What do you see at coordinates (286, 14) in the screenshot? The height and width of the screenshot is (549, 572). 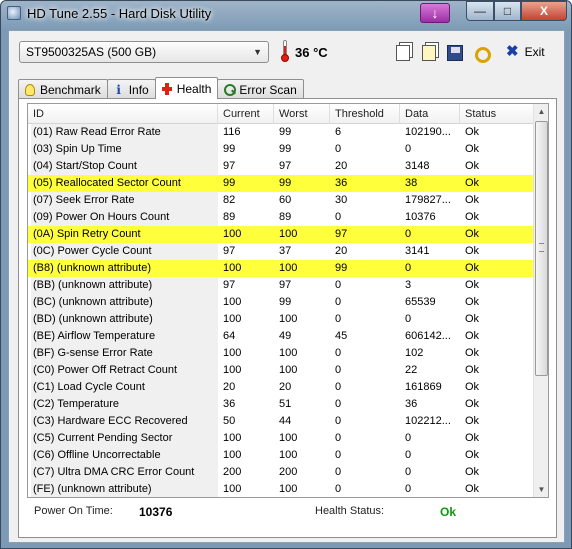 I see `title-bar: HD Tune 2.55 - Hard Disk Utility ↓ — □ X` at bounding box center [286, 14].